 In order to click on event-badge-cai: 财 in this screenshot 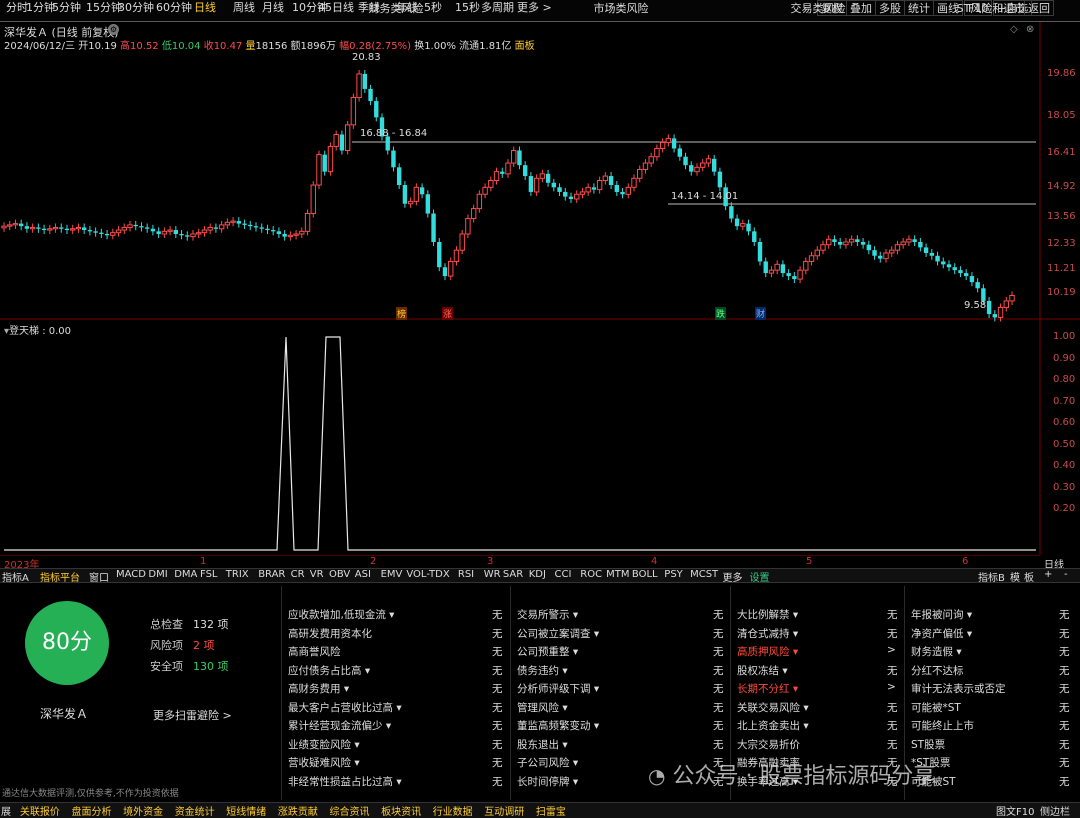, I will do `click(761, 313)`.